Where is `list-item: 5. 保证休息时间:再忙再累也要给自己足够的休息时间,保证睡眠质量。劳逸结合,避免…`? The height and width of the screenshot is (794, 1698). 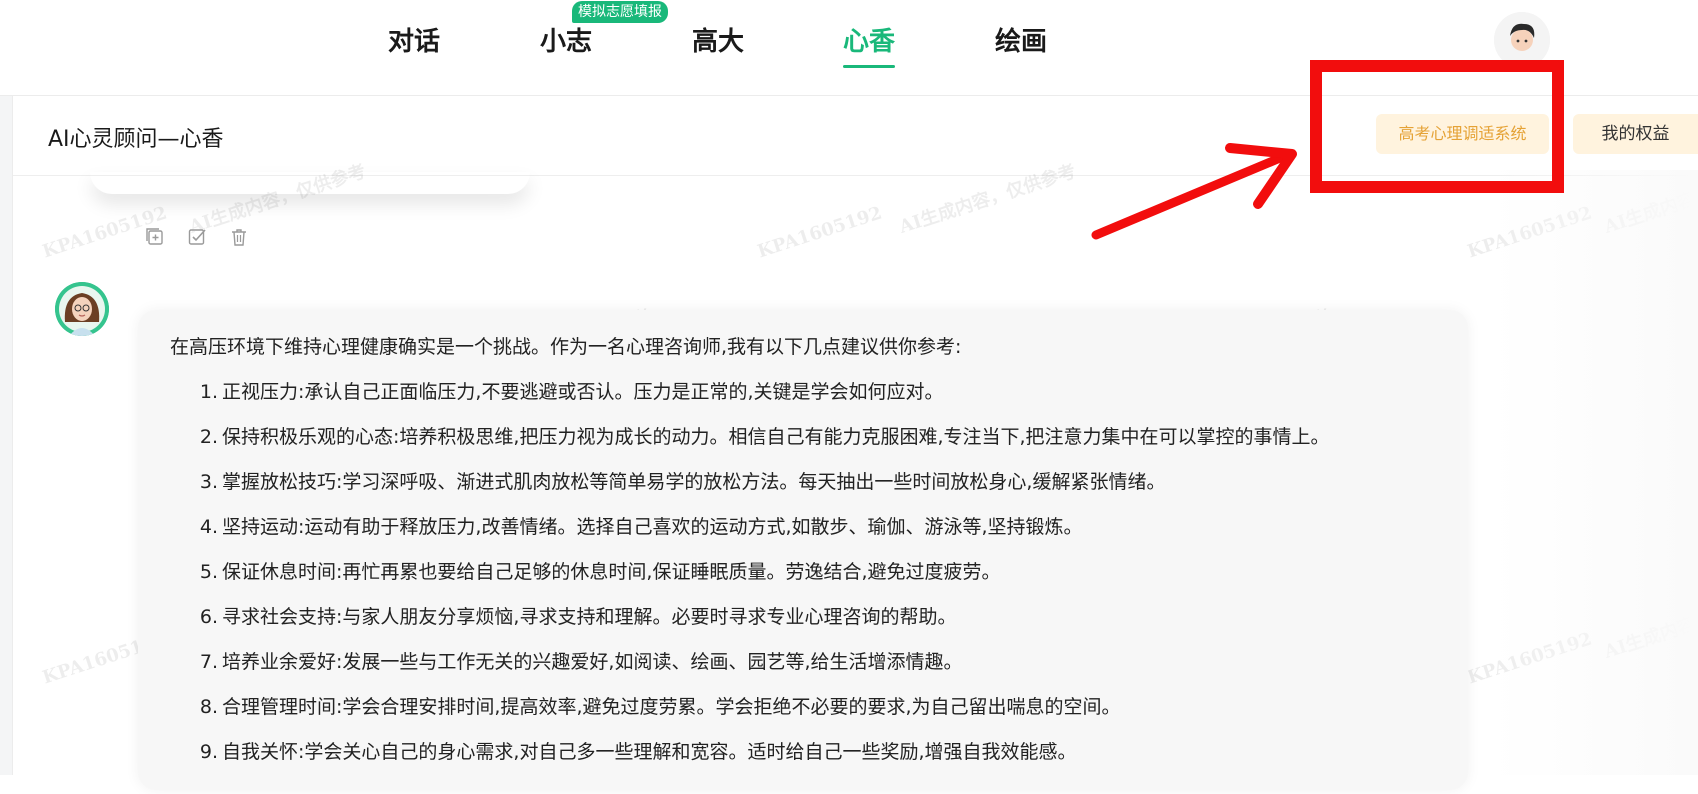
list-item: 5. 保证休息时间:再忙再累也要给自己足够的休息时间,保证睡眠质量。劳逸结合,避免… is located at coordinates (600, 572).